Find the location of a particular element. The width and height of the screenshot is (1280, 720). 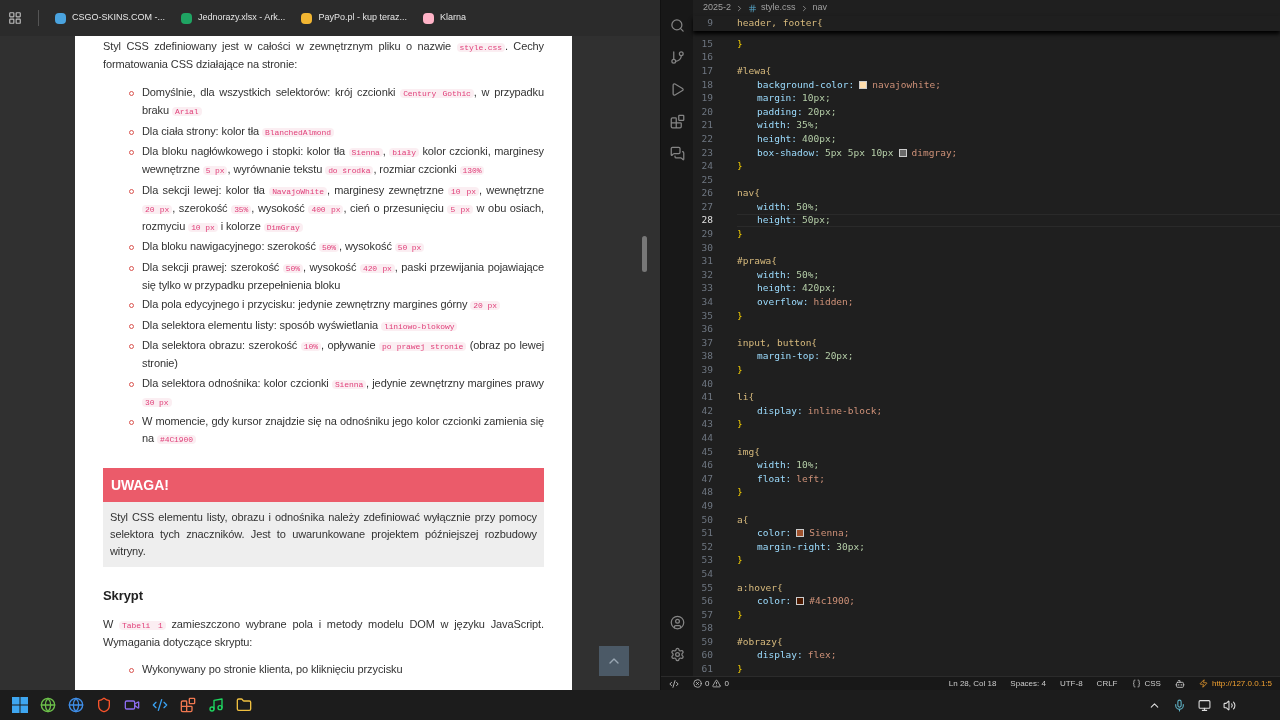

breadcrumb-item: 2025-2 is located at coordinates (717, 8).